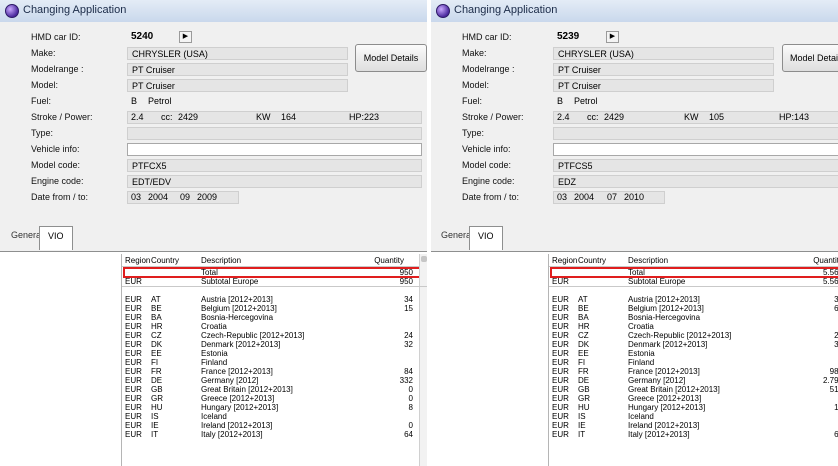 This screenshot has height=466, width=838. Describe the element at coordinates (693, 407) in the screenshot. I see `table-row: EUR HU Hungary [2012+2013] 12` at that location.